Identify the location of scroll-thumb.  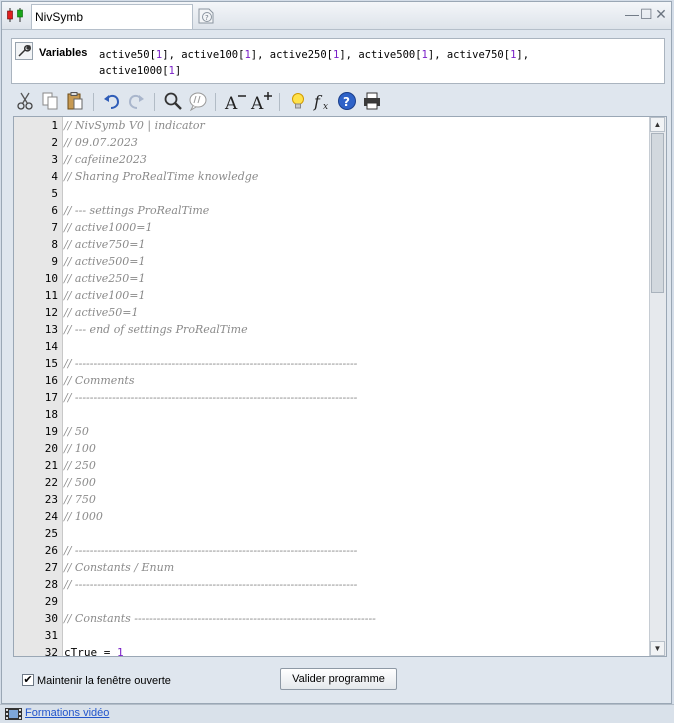
(657, 213).